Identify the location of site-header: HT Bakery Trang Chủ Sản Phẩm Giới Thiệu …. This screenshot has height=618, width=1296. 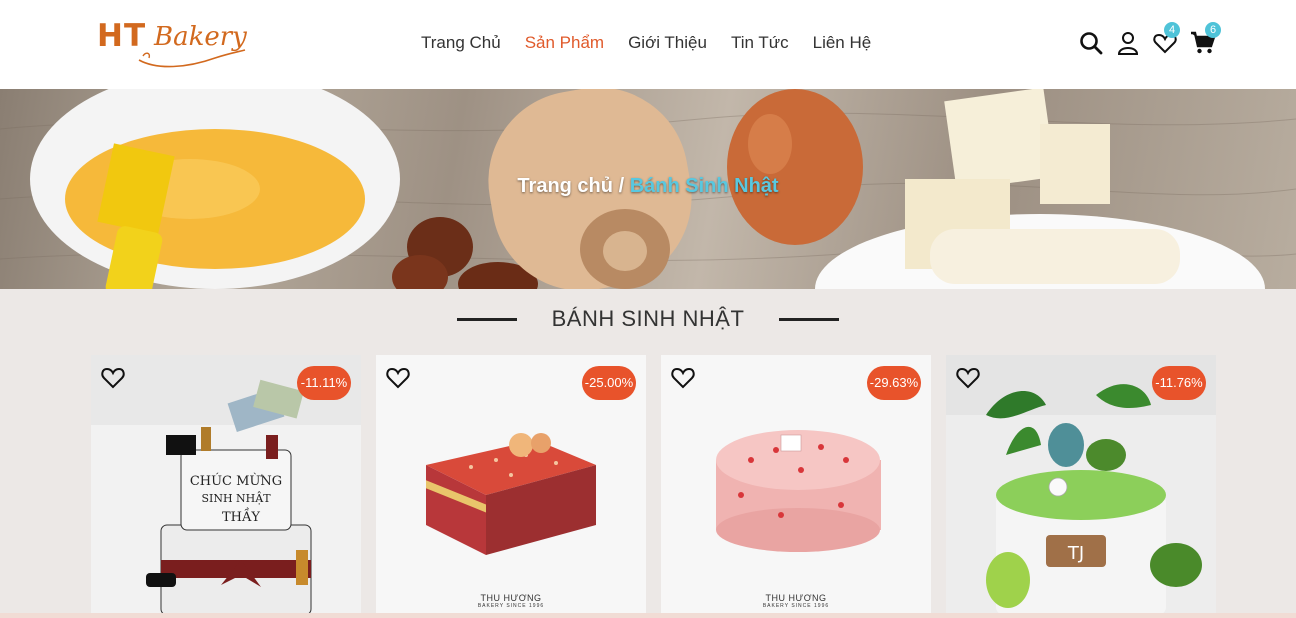
(648, 44).